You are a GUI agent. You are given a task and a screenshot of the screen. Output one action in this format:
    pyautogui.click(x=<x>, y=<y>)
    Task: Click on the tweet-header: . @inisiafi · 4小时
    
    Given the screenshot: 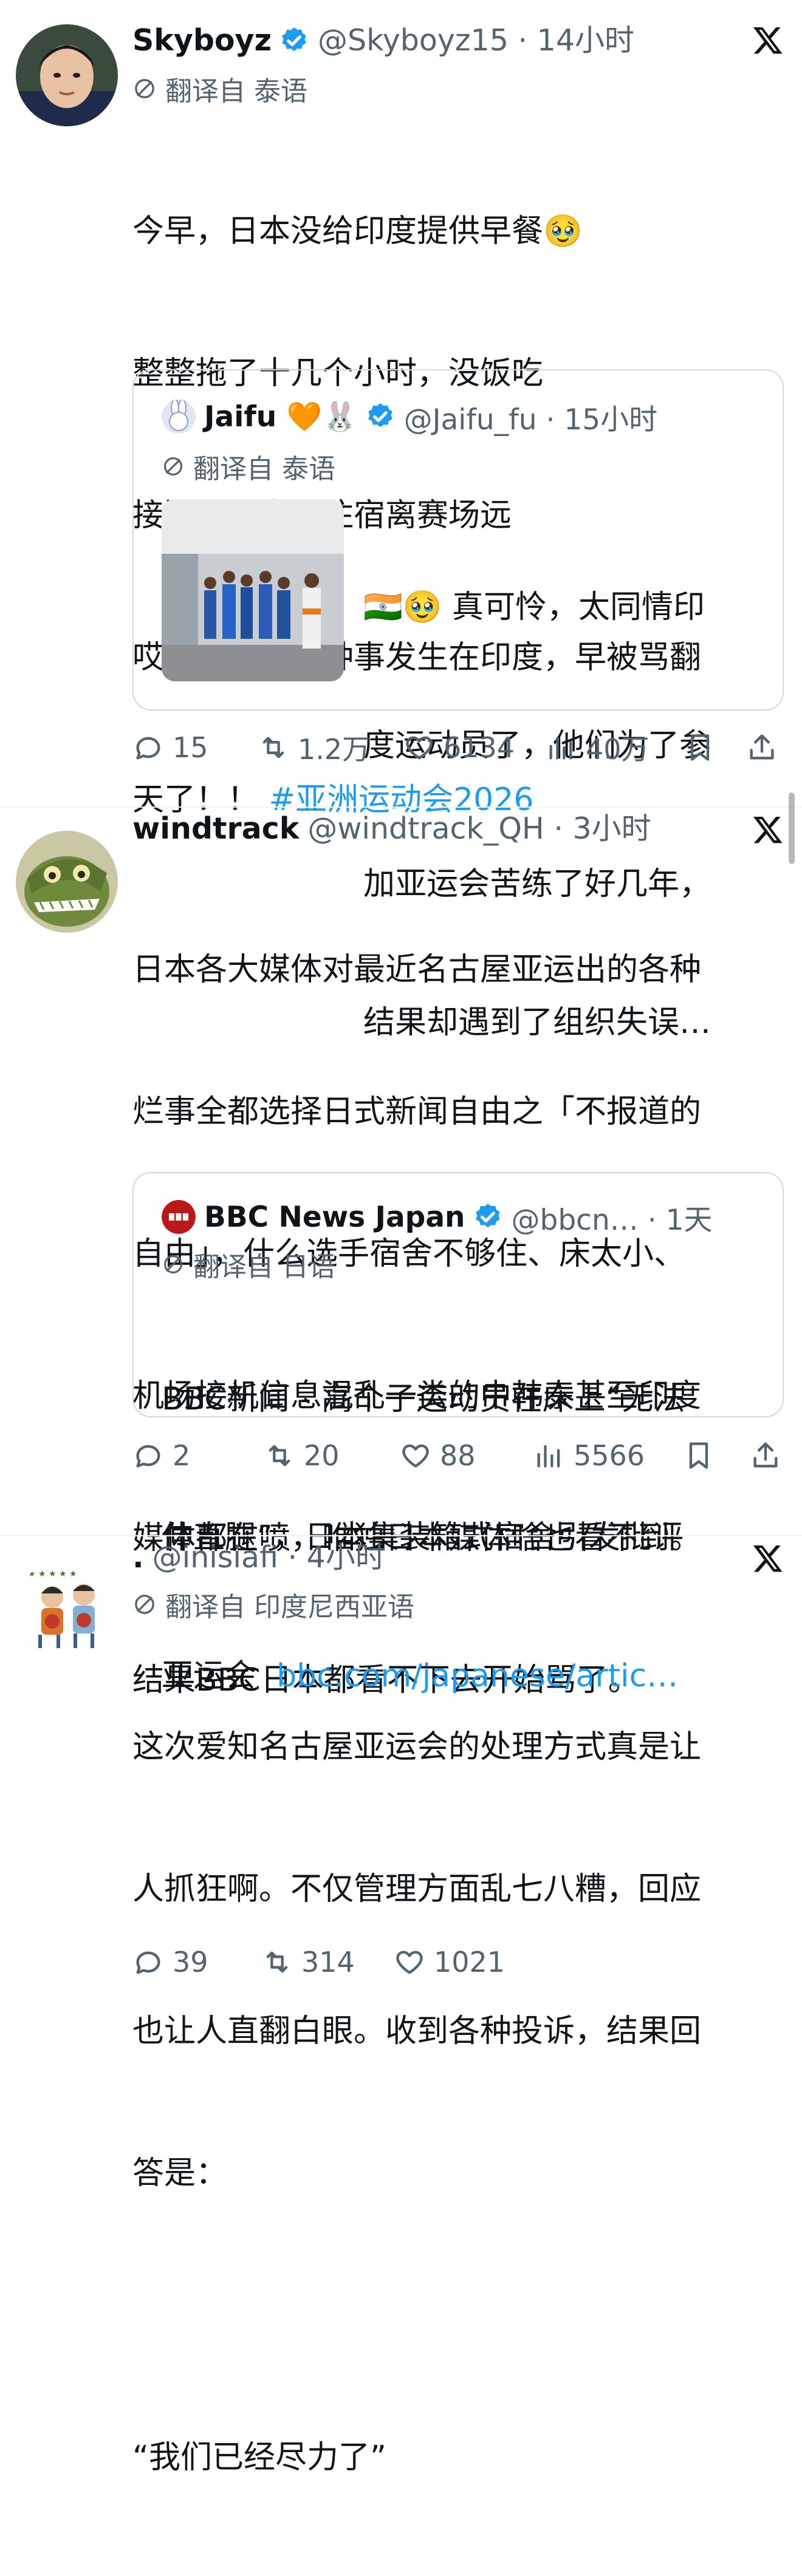 What is the action you would take?
    pyautogui.click(x=449, y=1557)
    